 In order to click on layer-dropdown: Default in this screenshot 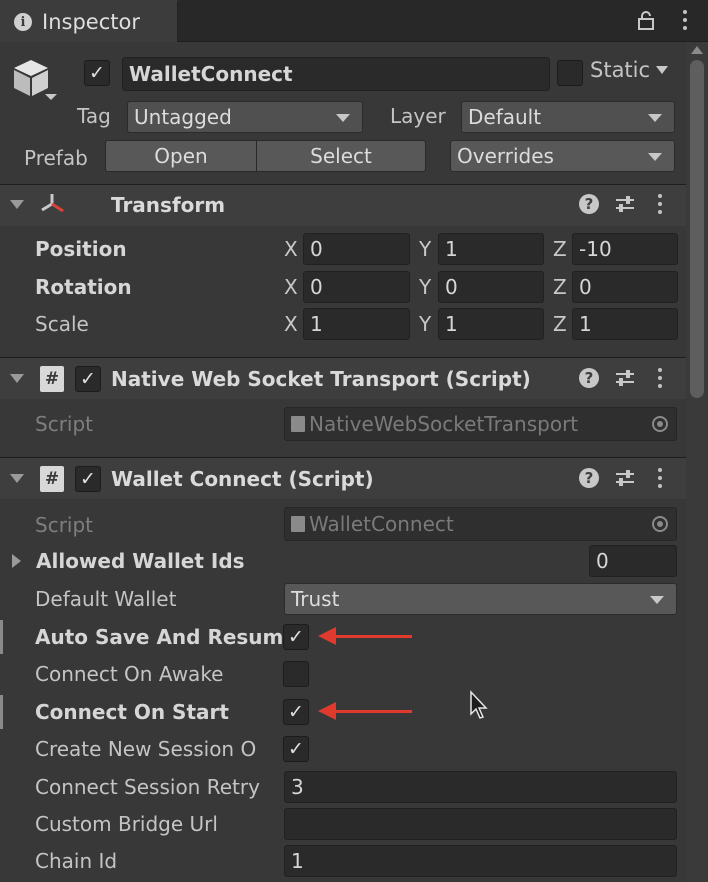, I will do `click(568, 117)`.